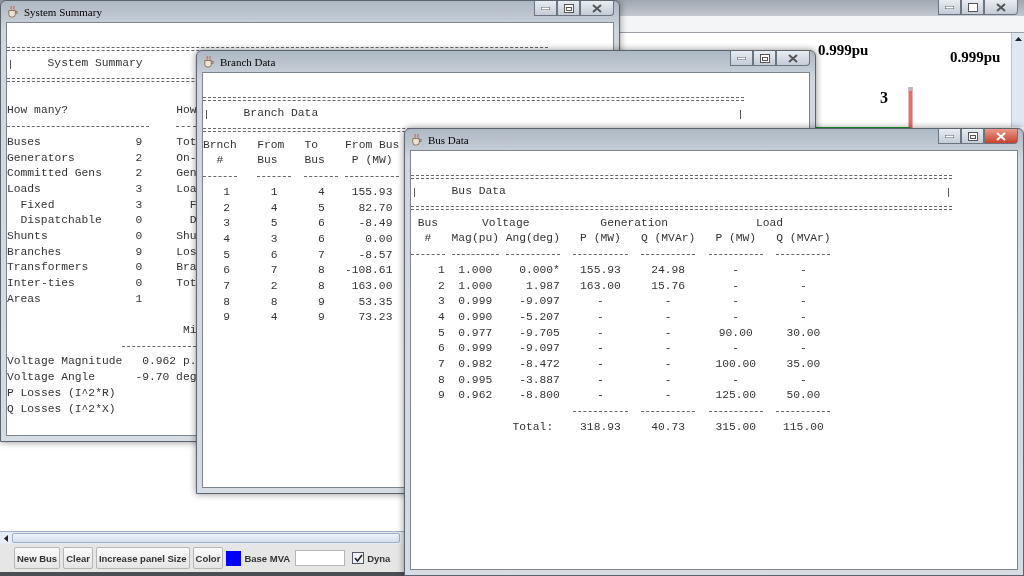 The width and height of the screenshot is (1024, 576). What do you see at coordinates (186, 236) in the screenshot?
I see `row-label: Shu` at bounding box center [186, 236].